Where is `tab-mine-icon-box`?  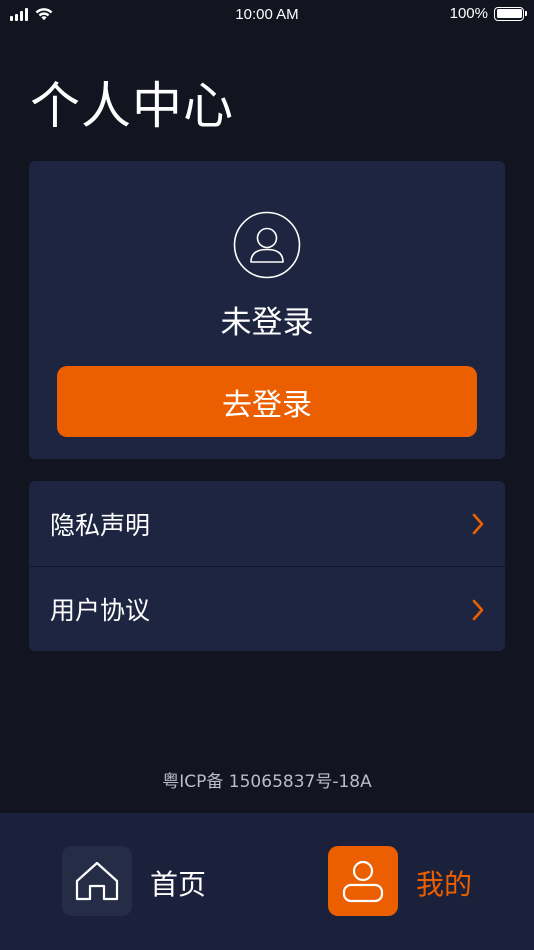
tab-mine-icon-box is located at coordinates (363, 881).